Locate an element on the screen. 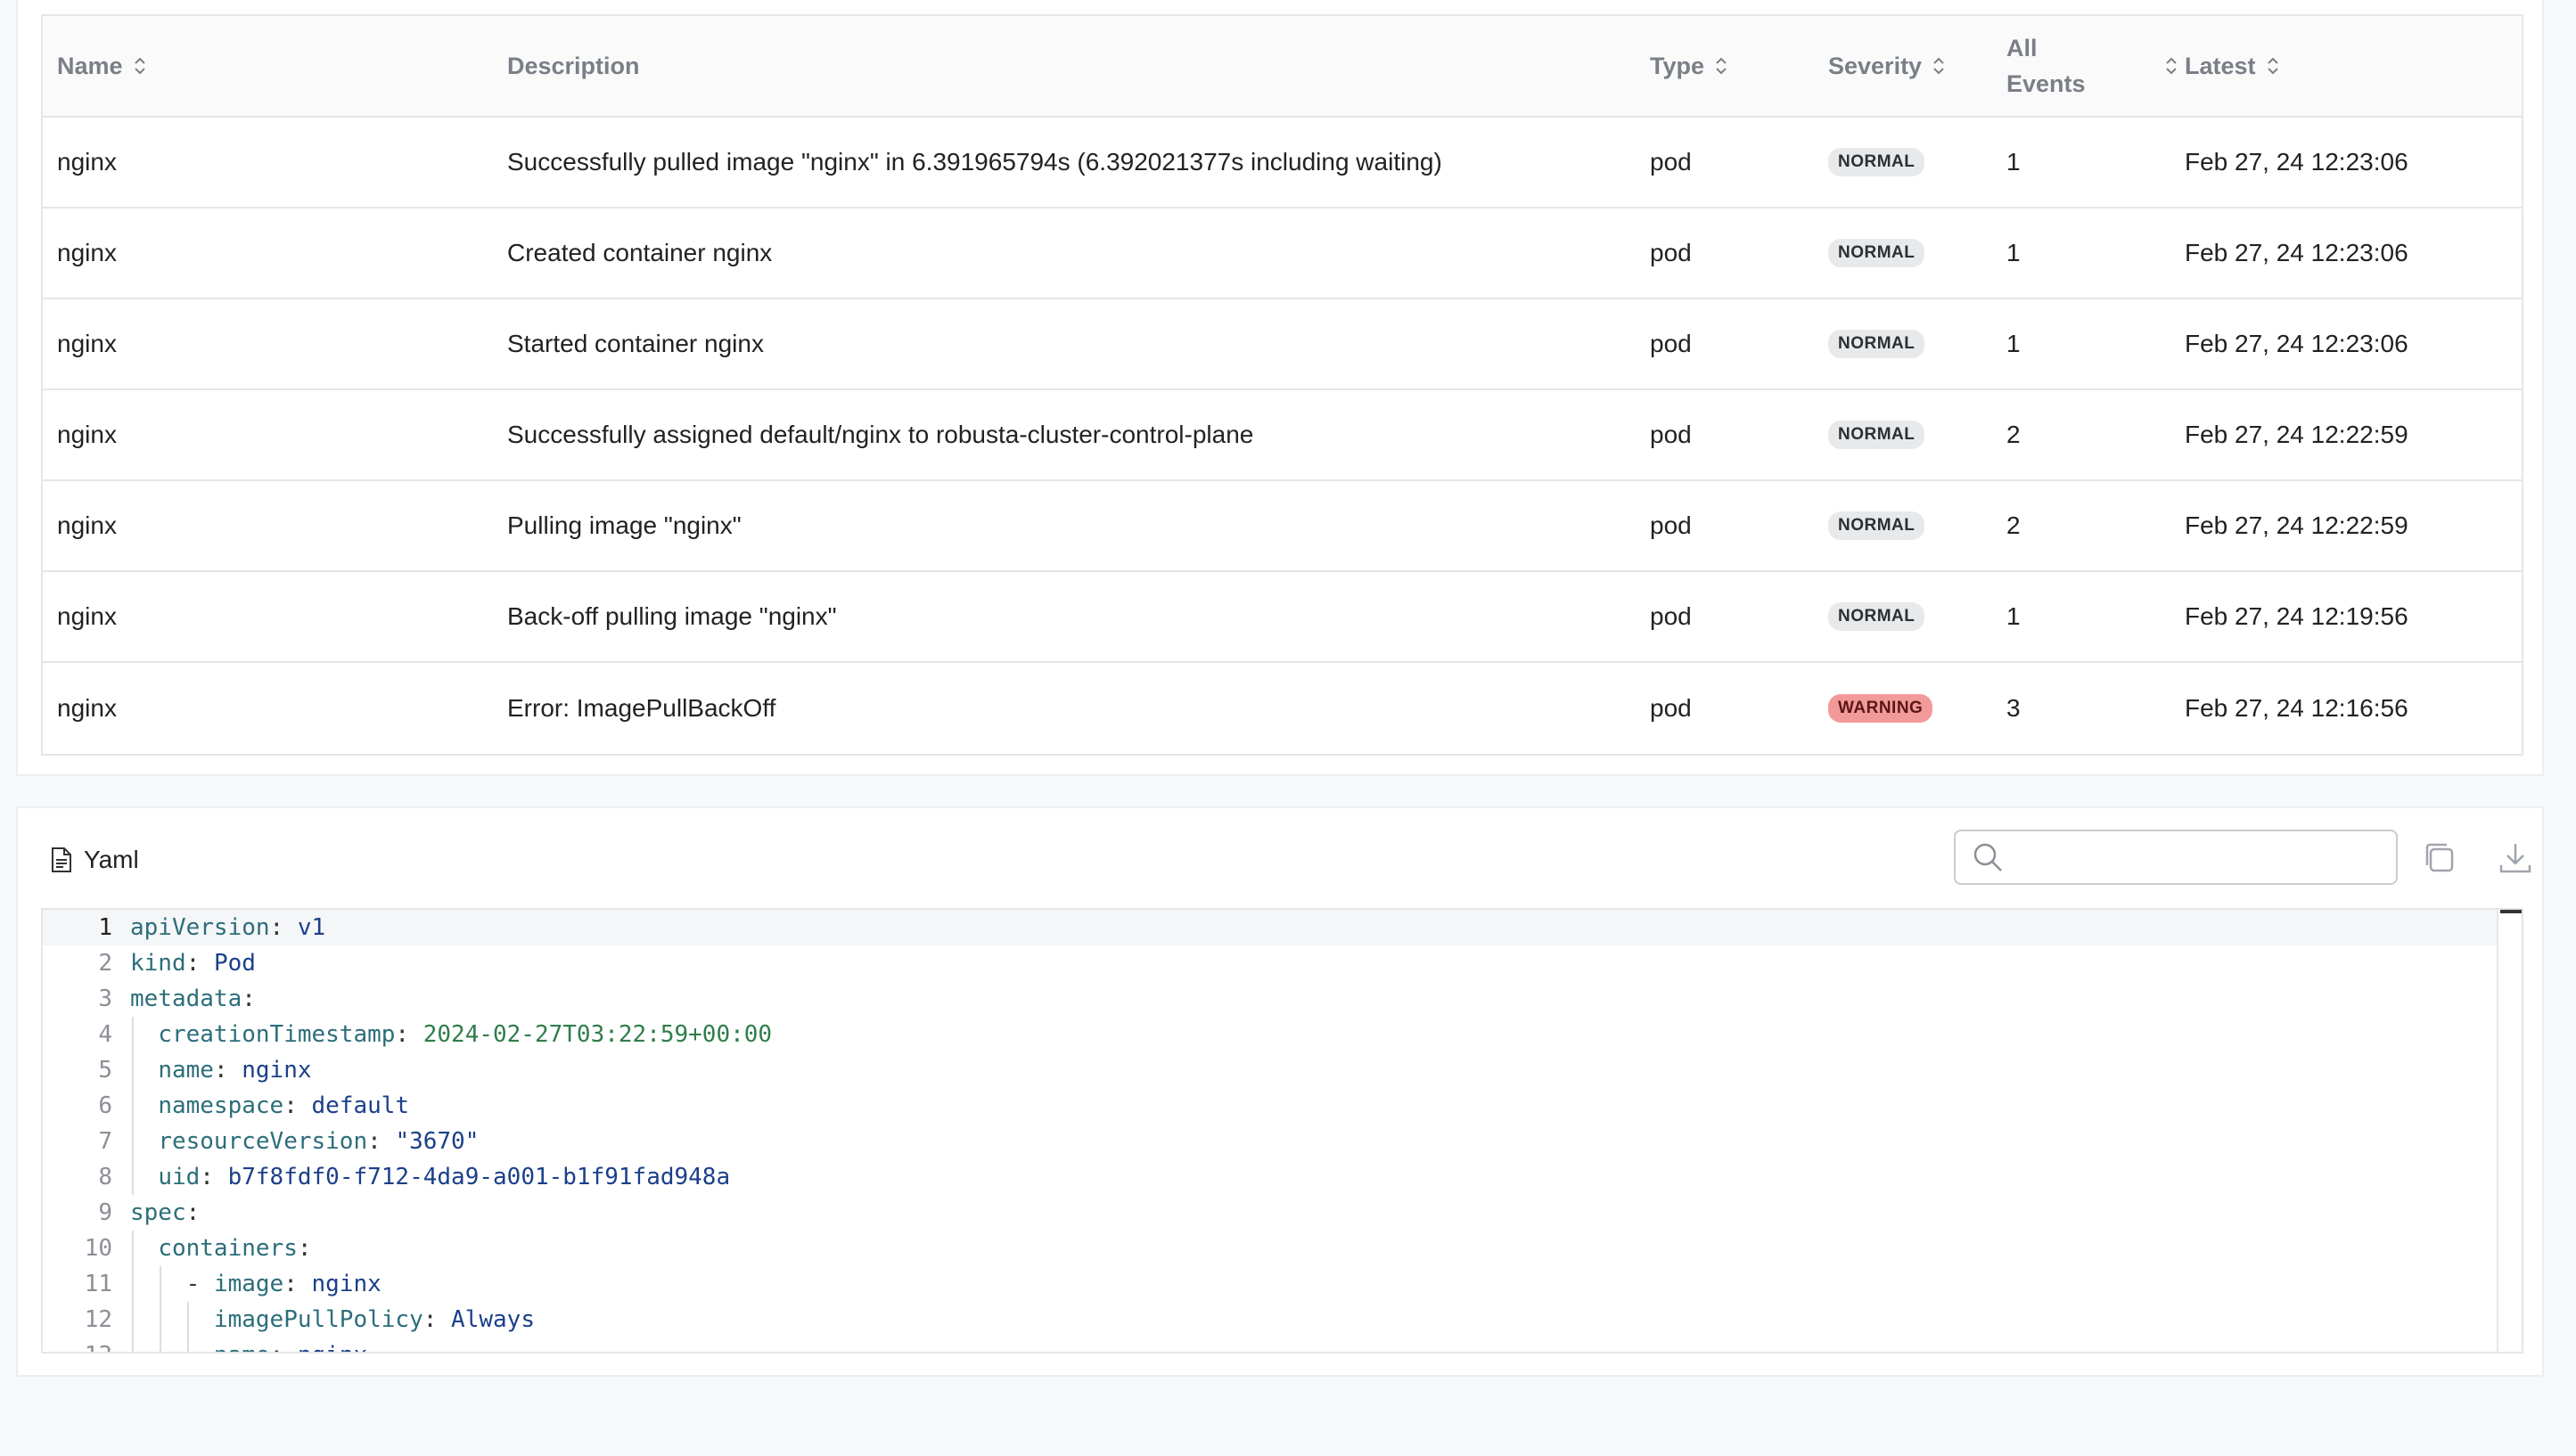 This screenshot has height=1456, width=2576. yaml-key: resourceVersion is located at coordinates (263, 1141).